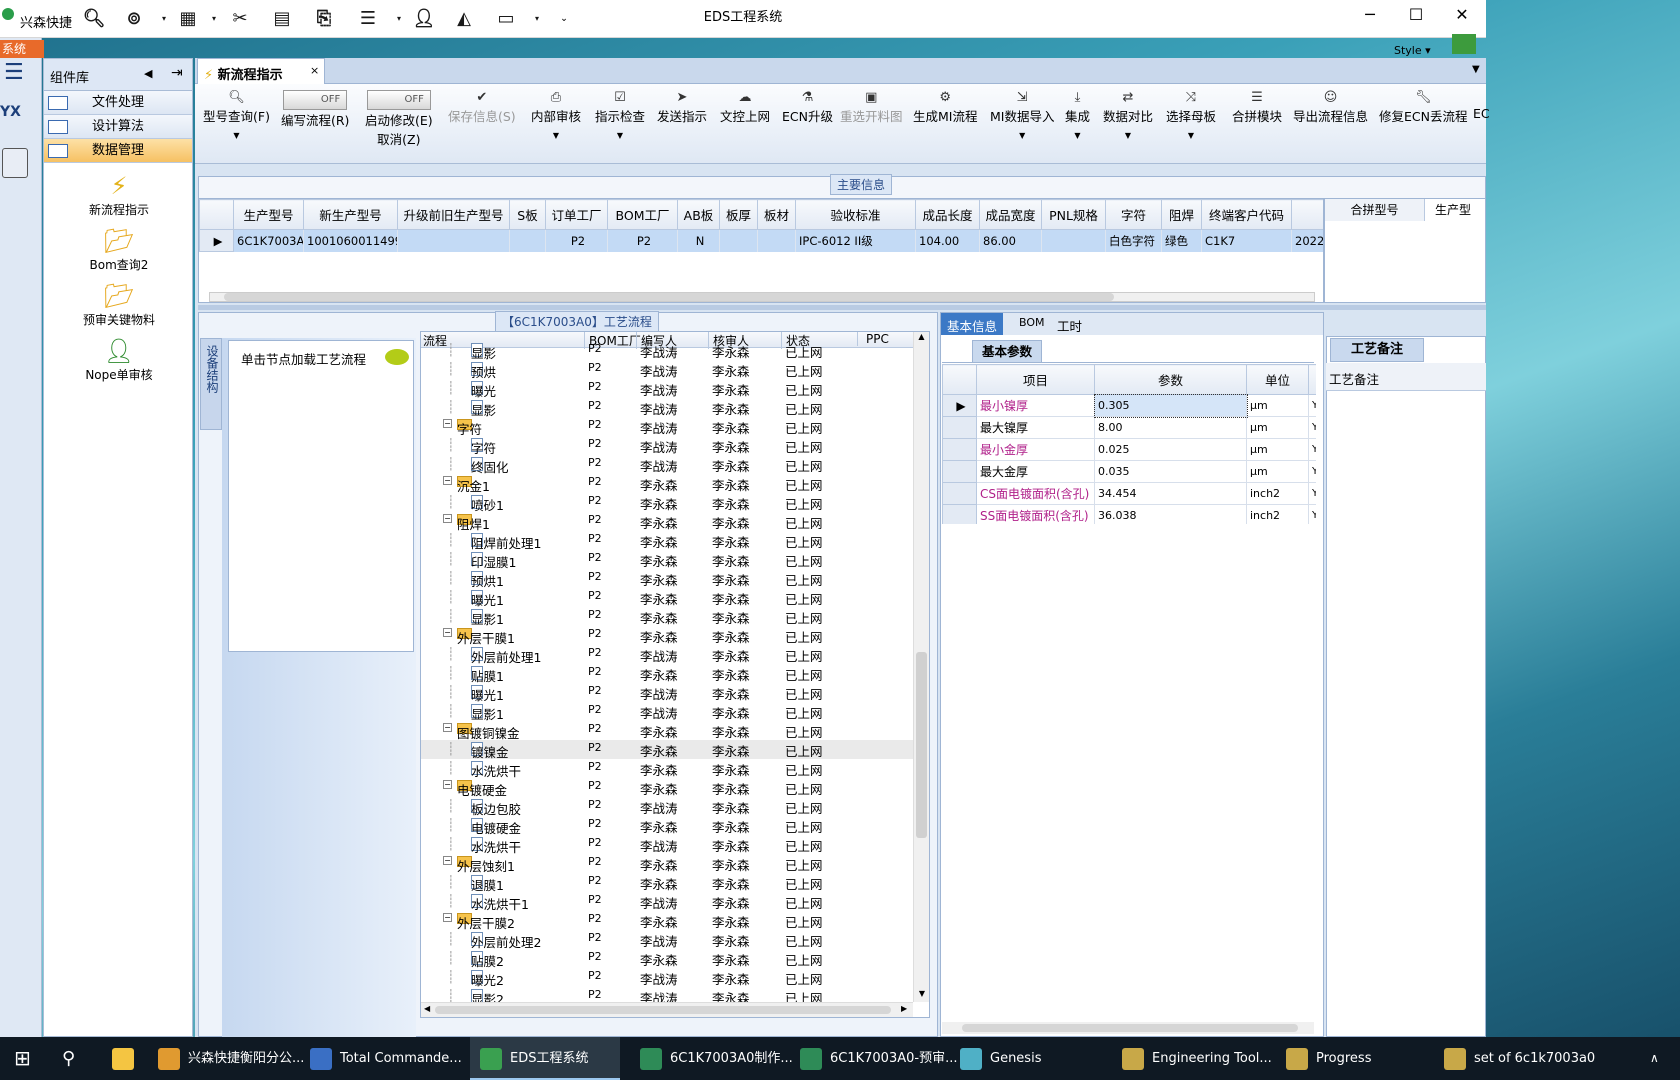 The height and width of the screenshot is (1080, 1680). I want to click on col-header: 终端客户代码, so click(1246, 214).